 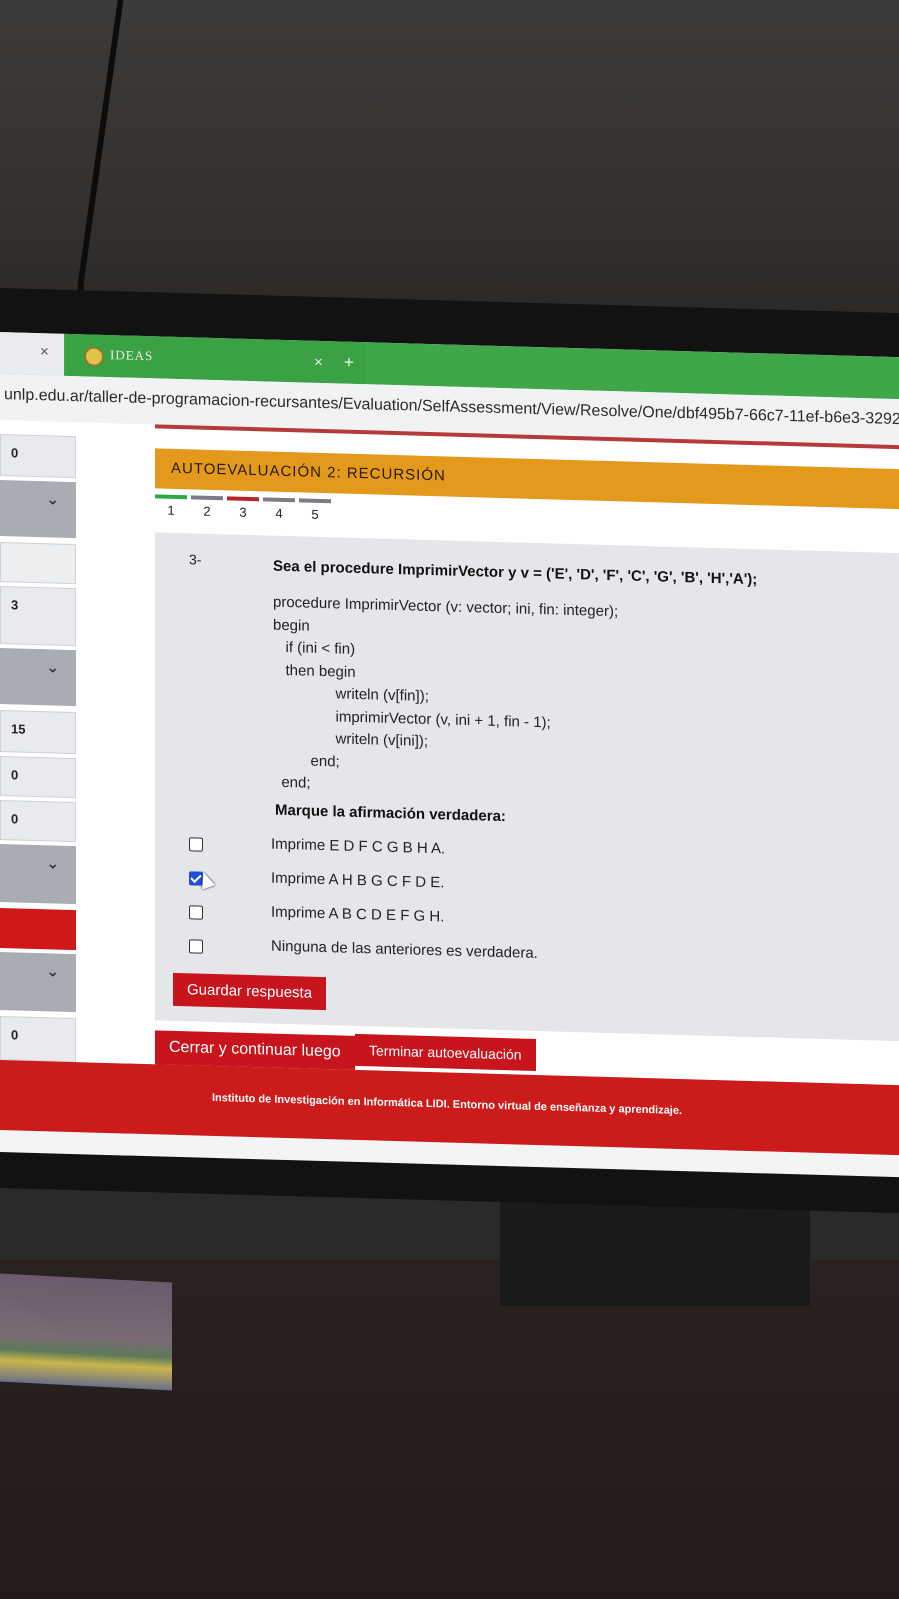 What do you see at coordinates (86, 1332) in the screenshot?
I see `paper-stack` at bounding box center [86, 1332].